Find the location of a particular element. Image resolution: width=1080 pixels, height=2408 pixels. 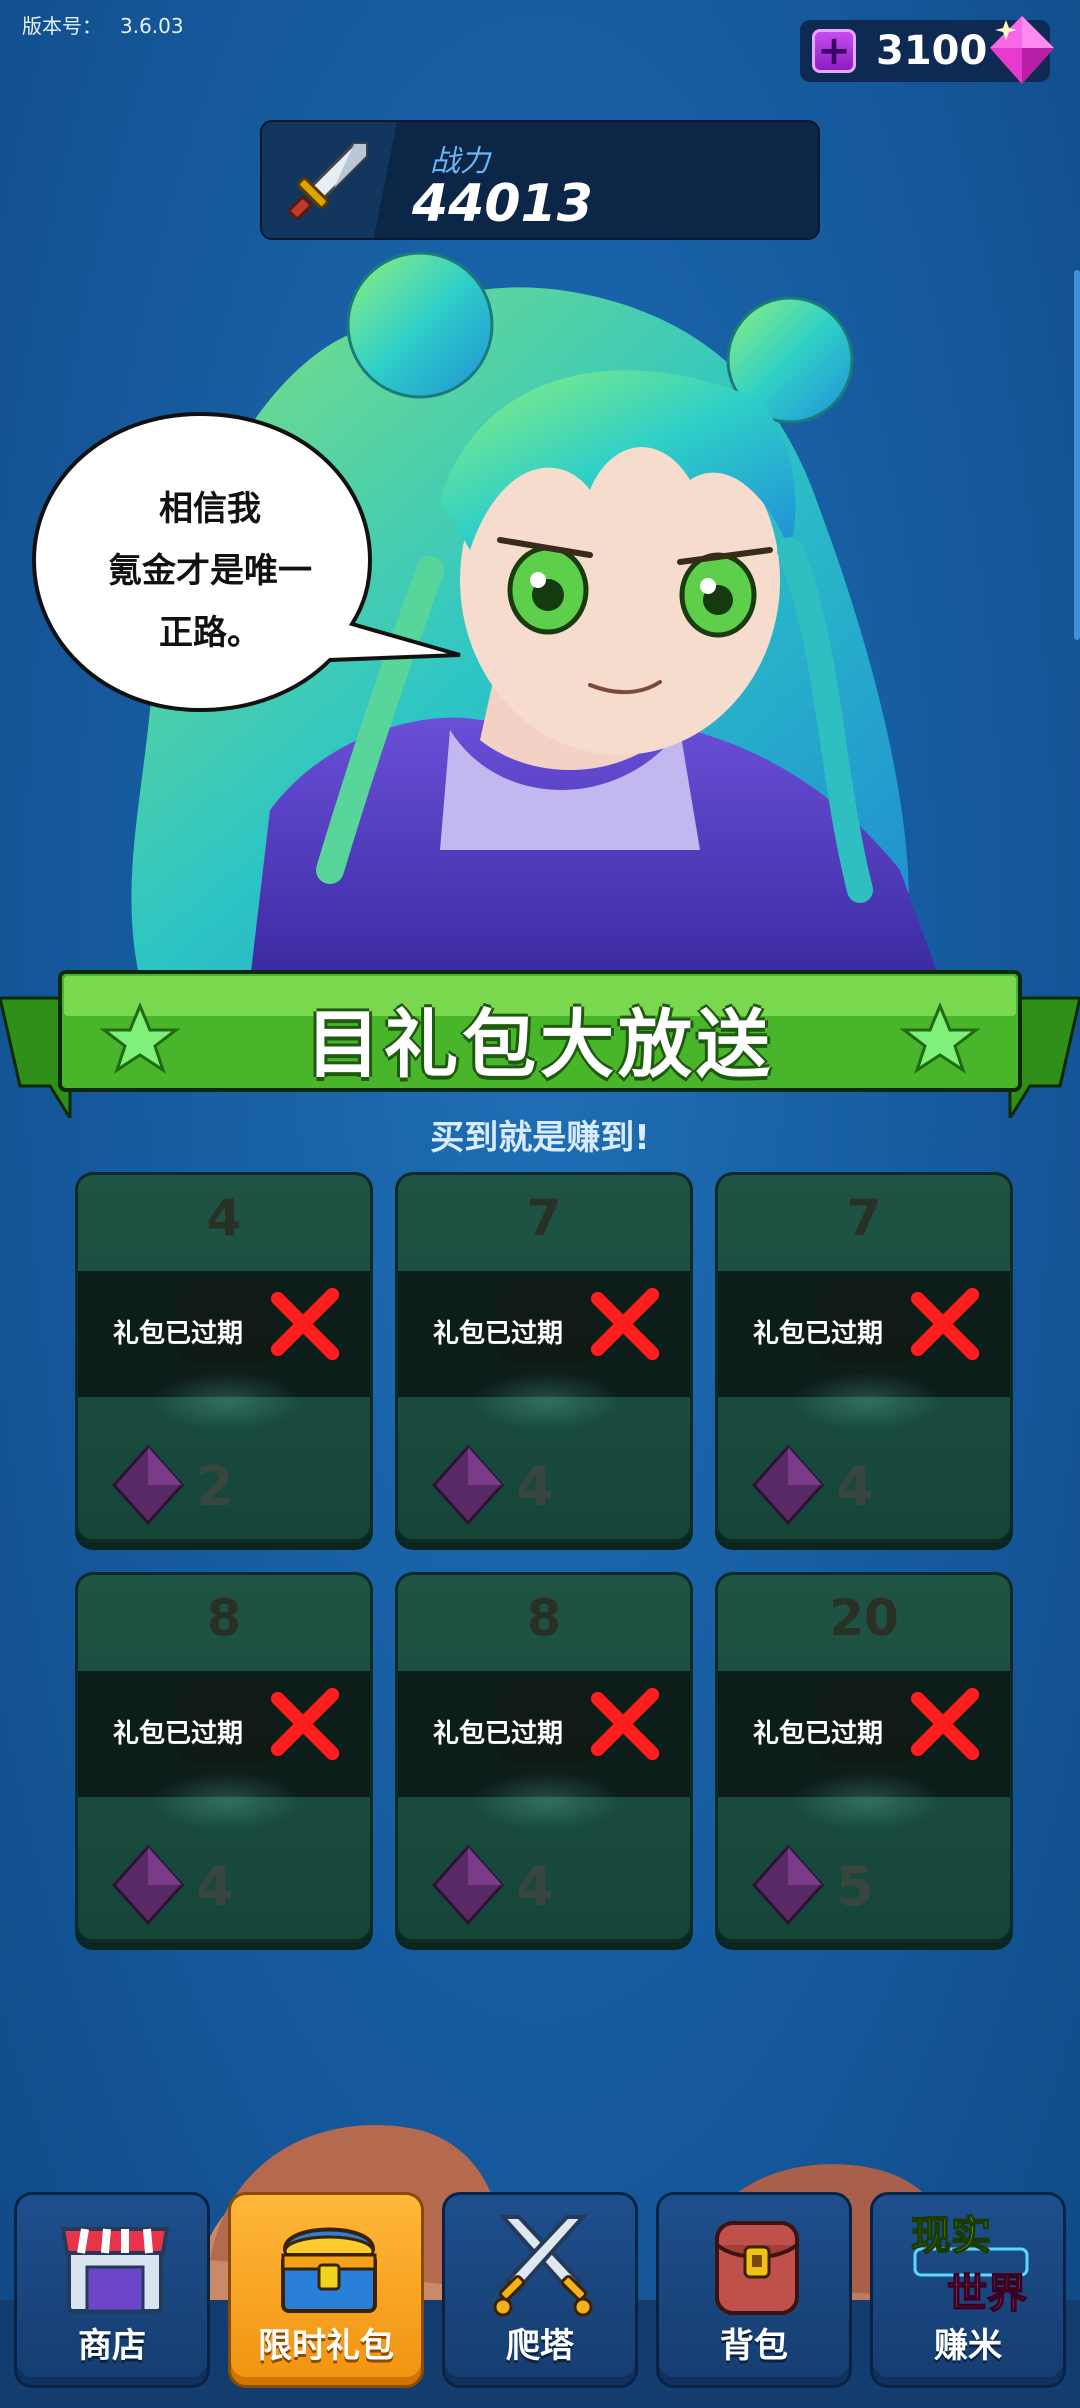

speech-line-2: 氪金才是唯一 is located at coordinates (210, 571).